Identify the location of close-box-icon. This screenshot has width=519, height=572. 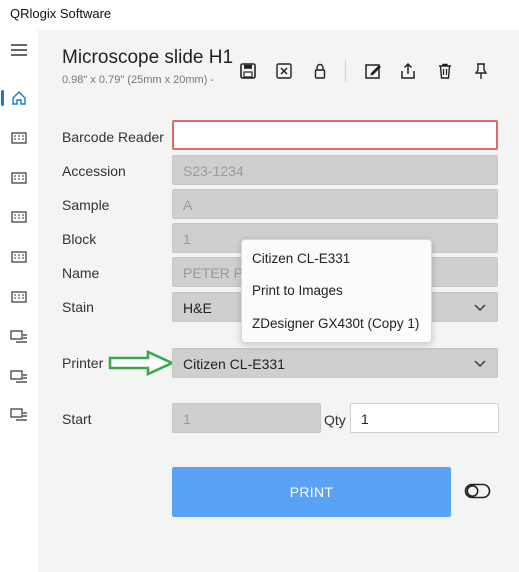
(284, 71).